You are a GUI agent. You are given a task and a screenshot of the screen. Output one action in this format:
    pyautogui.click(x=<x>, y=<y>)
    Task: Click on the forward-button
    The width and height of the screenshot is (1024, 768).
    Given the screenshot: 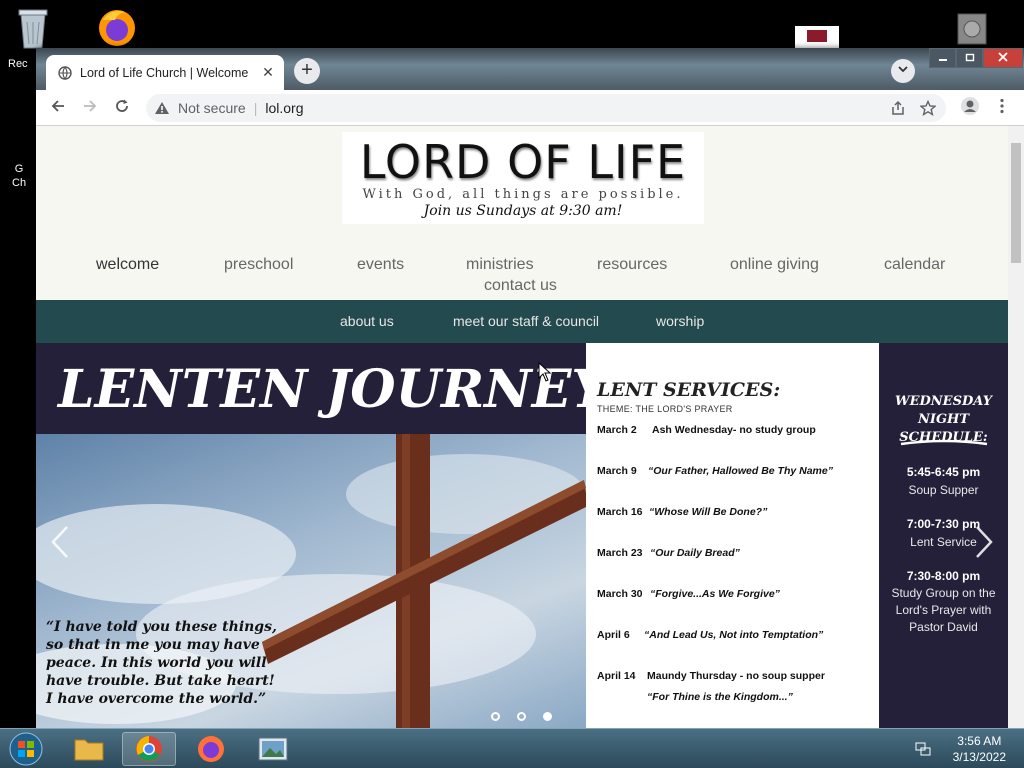 What is the action you would take?
    pyautogui.click(x=90, y=108)
    